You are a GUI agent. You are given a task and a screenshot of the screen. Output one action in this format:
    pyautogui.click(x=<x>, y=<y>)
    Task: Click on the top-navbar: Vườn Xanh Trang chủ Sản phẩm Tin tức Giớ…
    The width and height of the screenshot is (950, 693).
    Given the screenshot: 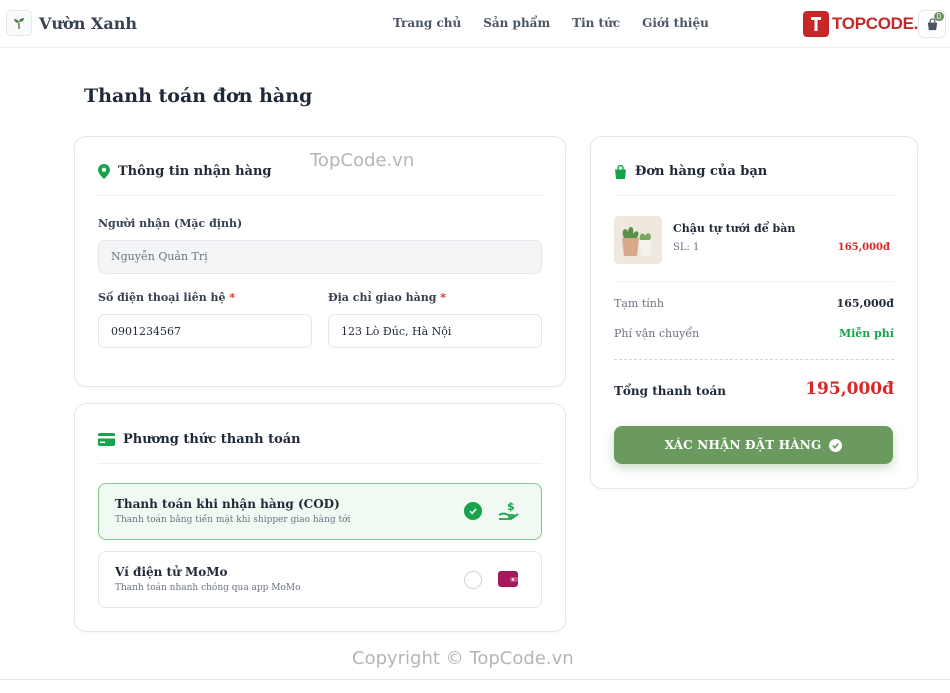 What is the action you would take?
    pyautogui.click(x=475, y=24)
    